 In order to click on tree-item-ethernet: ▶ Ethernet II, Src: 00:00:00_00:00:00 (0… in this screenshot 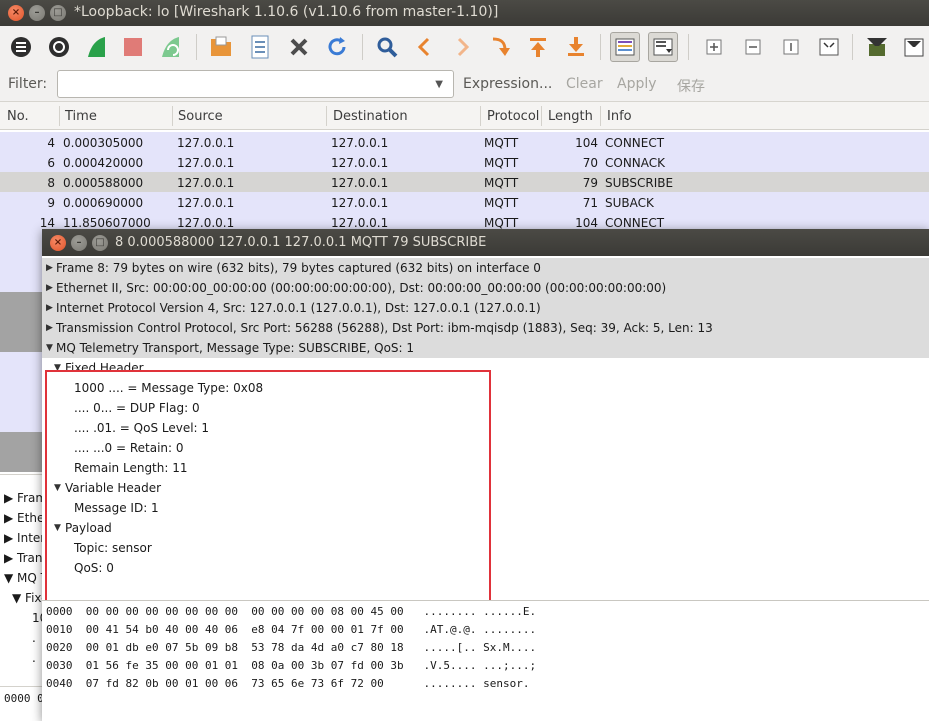, I will do `click(485, 288)`.